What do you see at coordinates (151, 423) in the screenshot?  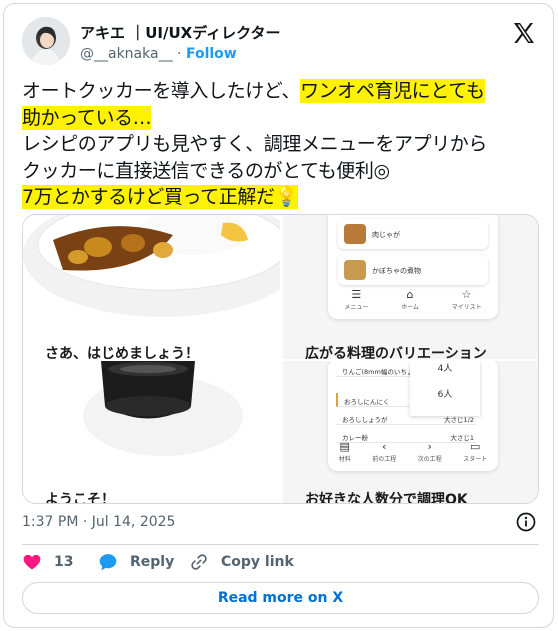 I see `cooker-icon` at bounding box center [151, 423].